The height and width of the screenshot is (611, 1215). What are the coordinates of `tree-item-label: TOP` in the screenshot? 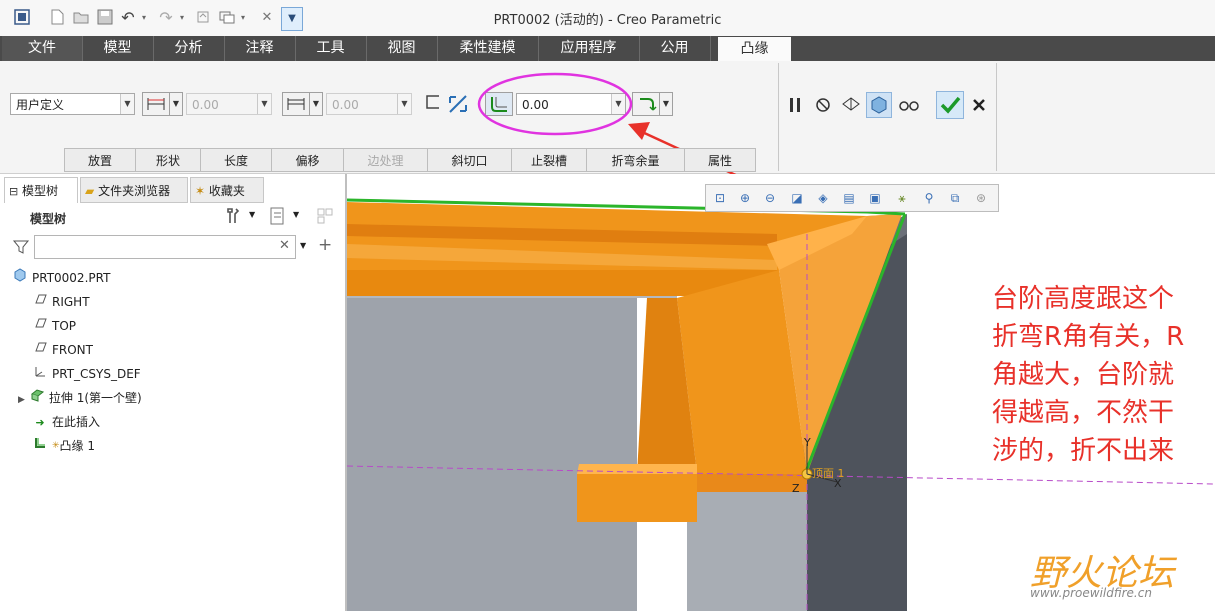 It's located at (64, 326).